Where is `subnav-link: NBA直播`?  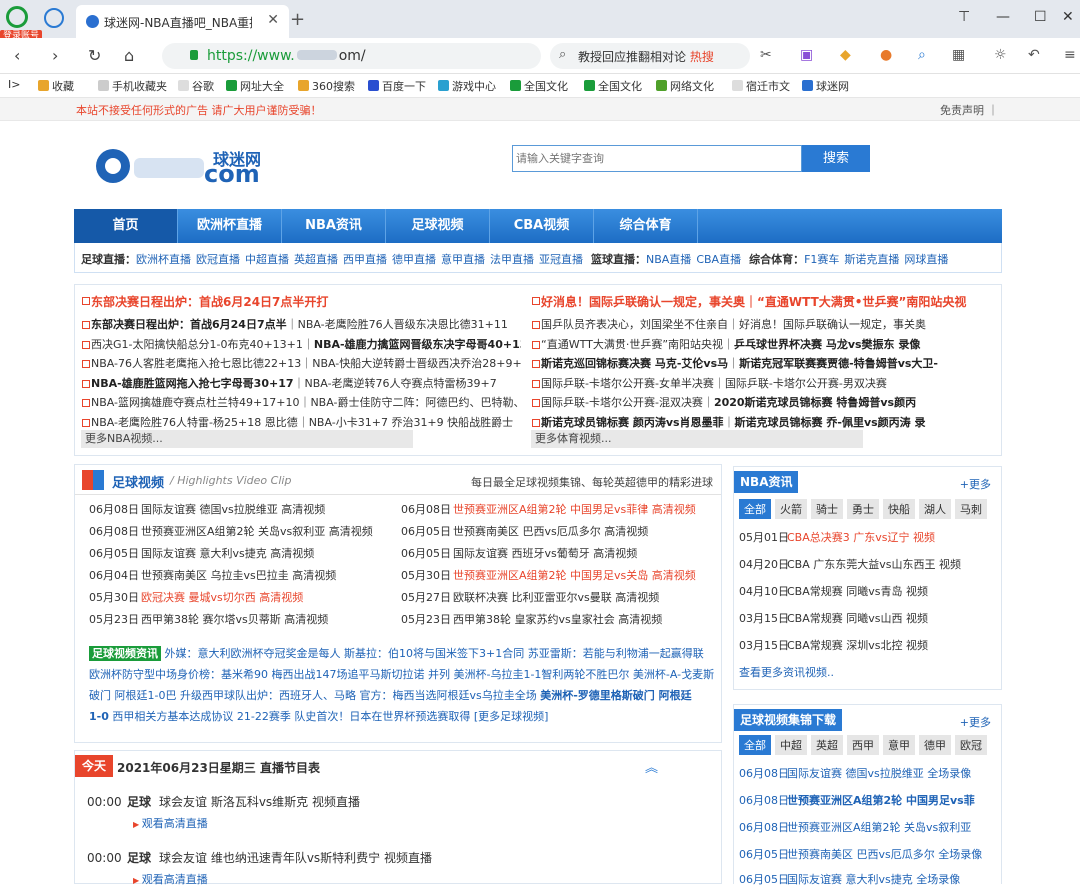 subnav-link: NBA直播 is located at coordinates (668, 259).